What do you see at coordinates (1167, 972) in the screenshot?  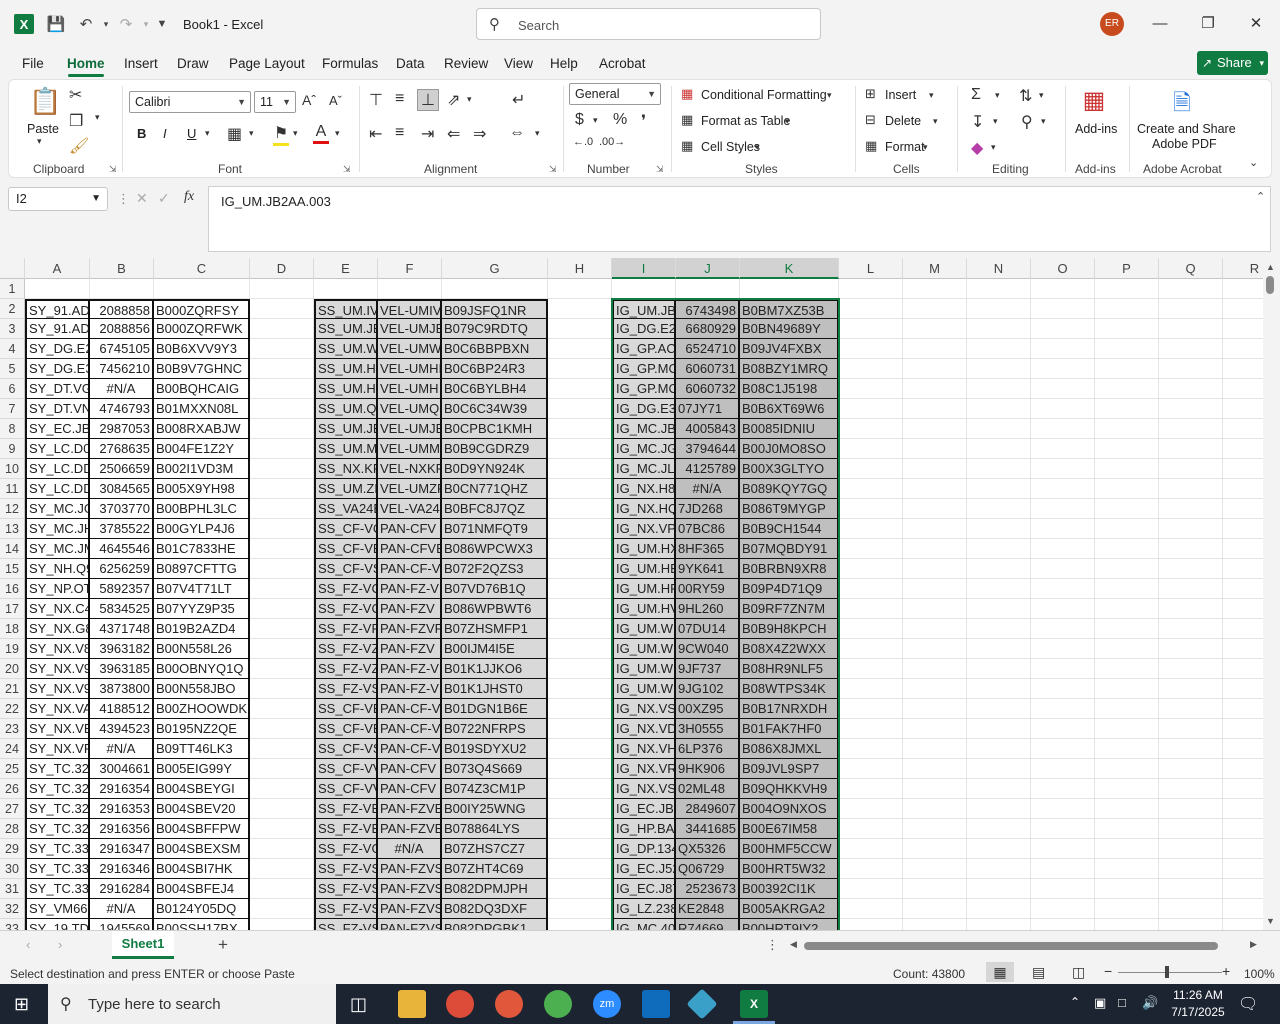 I see `zoom-slider-thumb` at bounding box center [1167, 972].